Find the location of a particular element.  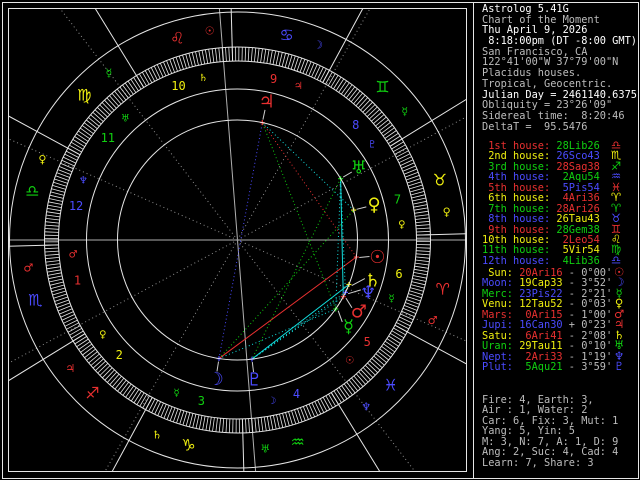

planet-icon: ☽ is located at coordinates (216, 379).